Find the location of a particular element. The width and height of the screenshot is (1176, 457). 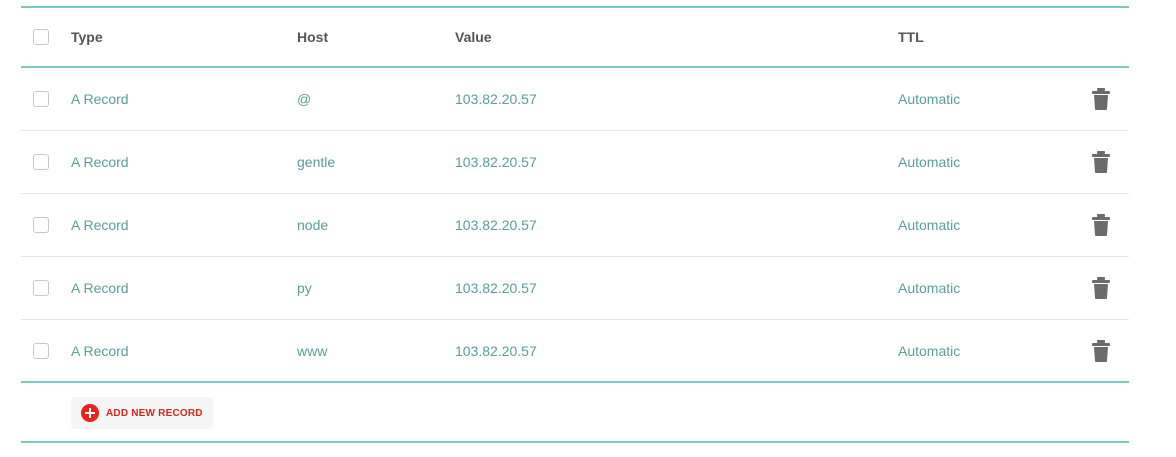

header-type: Type is located at coordinates (87, 37).